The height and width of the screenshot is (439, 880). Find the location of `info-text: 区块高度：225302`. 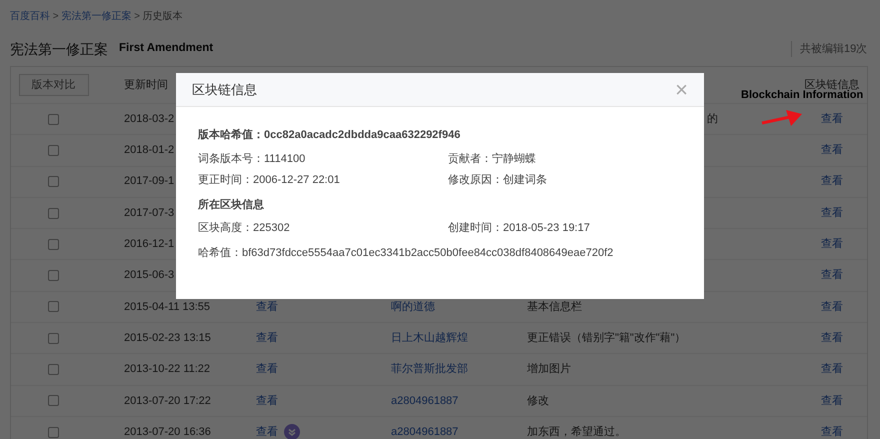

info-text: 区块高度：225302 is located at coordinates (244, 228).